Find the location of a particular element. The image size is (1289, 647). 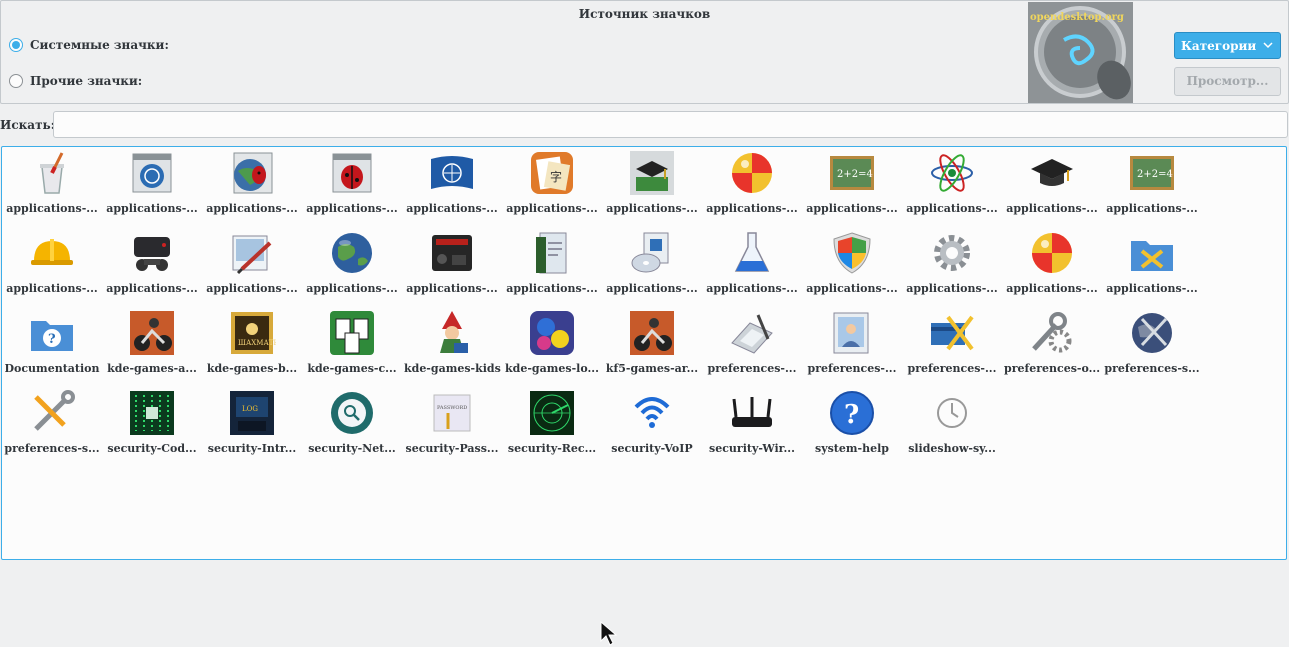

other-icons-radio is located at coordinates (16, 81).